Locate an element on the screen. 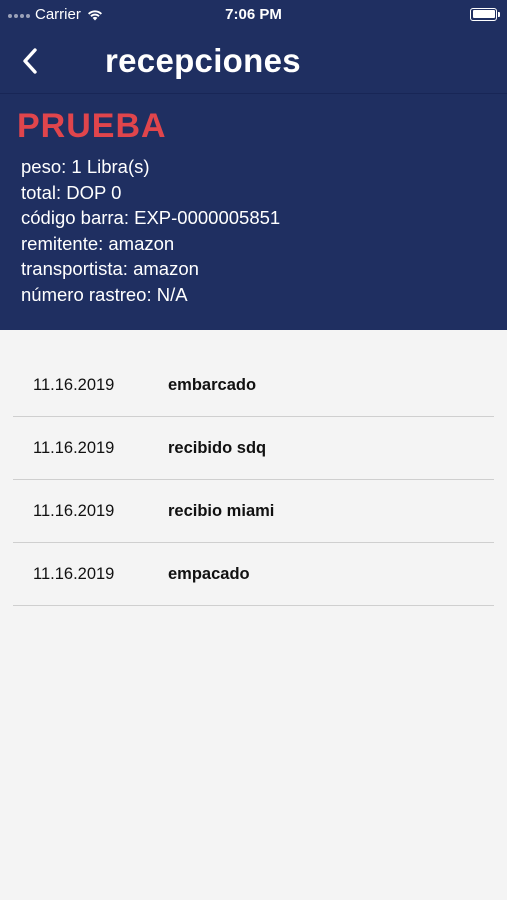 This screenshot has width=507, height=900. carrier-line: transportista: amazon is located at coordinates (110, 268).